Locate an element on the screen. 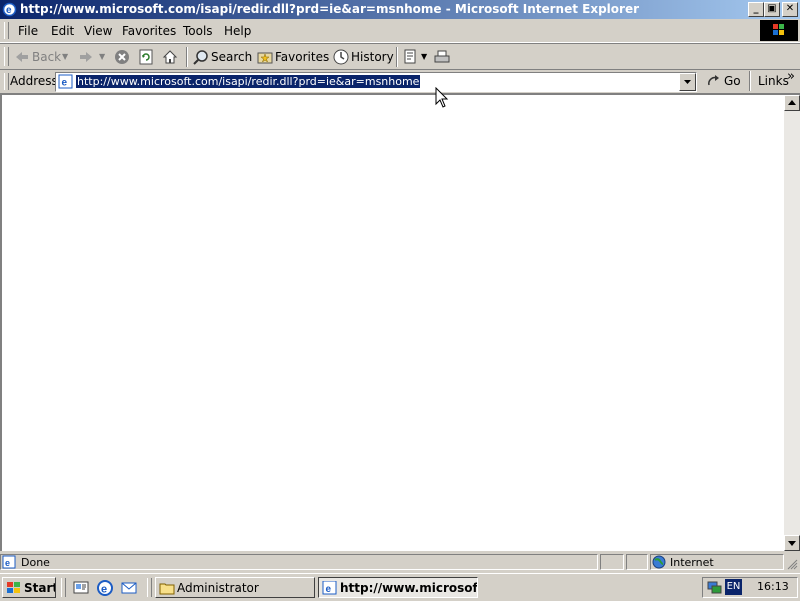 This screenshot has height=601, width=800. search-icon is located at coordinates (201, 57).